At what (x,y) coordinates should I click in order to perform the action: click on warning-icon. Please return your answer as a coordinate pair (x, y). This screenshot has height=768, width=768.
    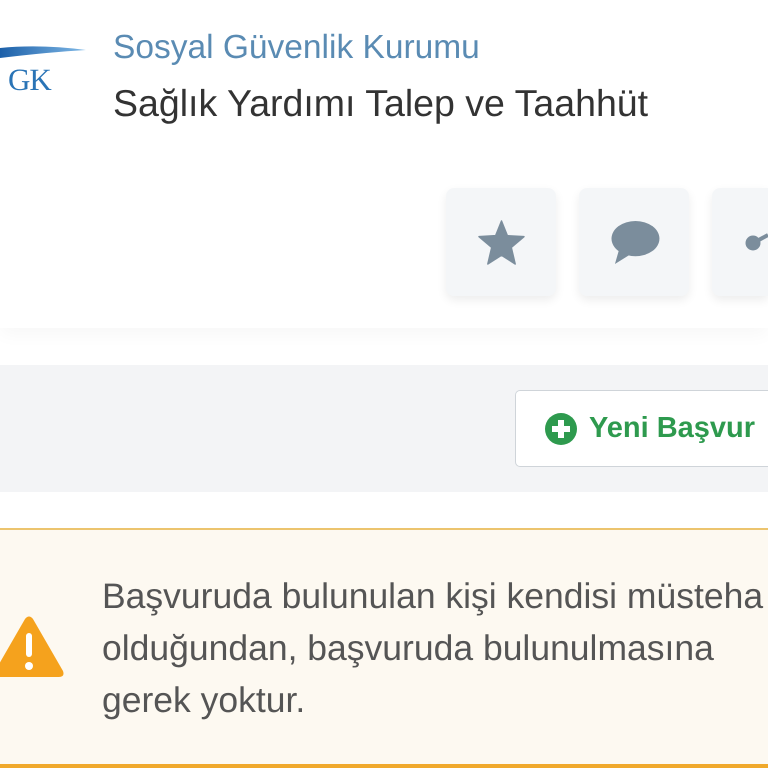
    Looking at the image, I should click on (33, 648).